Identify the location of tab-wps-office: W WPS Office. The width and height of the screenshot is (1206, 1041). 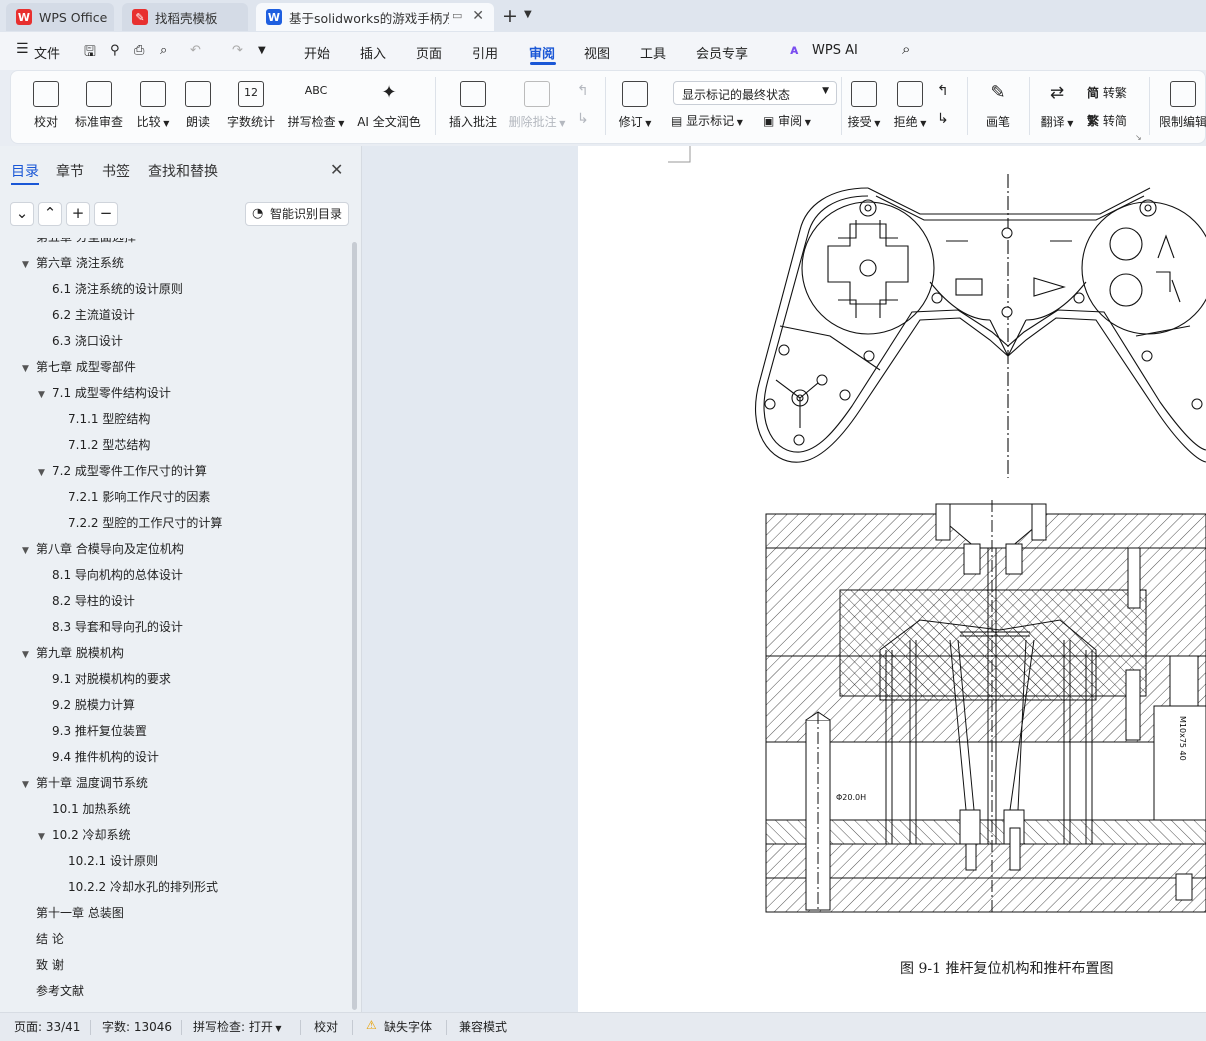
(60, 17).